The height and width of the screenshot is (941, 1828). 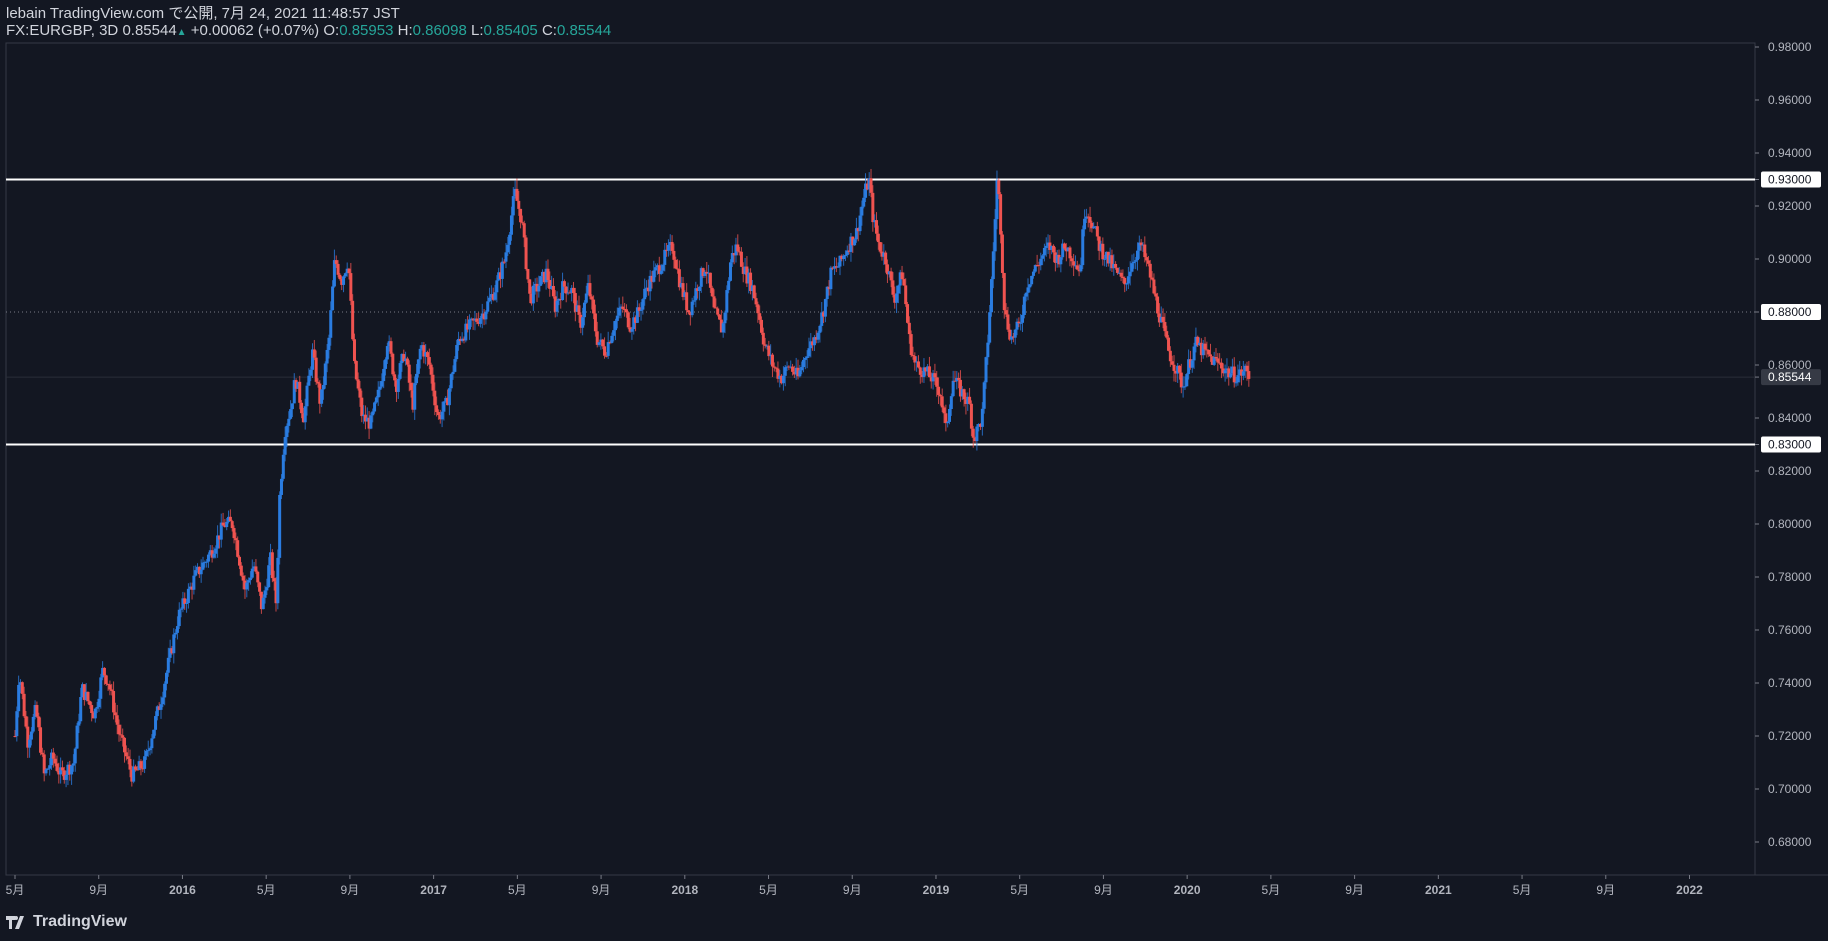 What do you see at coordinates (1790, 312) in the screenshot?
I see `price-label: 0.88000` at bounding box center [1790, 312].